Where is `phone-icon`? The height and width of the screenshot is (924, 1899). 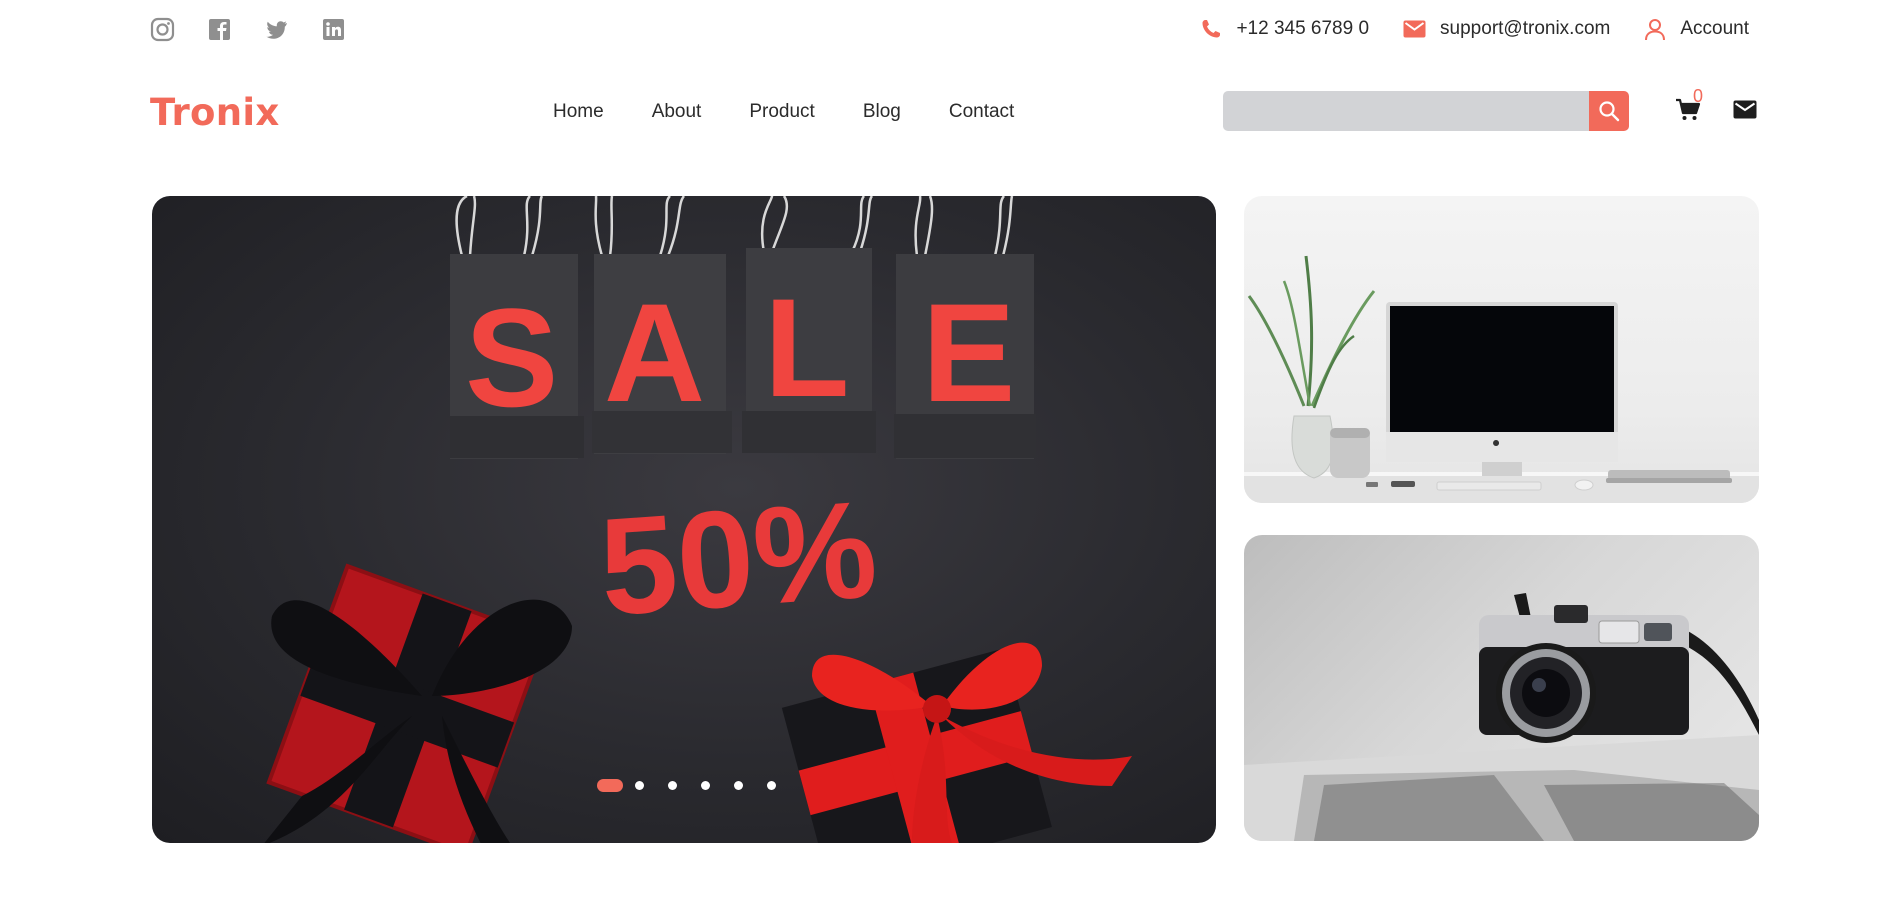
phone-icon is located at coordinates (1211, 29).